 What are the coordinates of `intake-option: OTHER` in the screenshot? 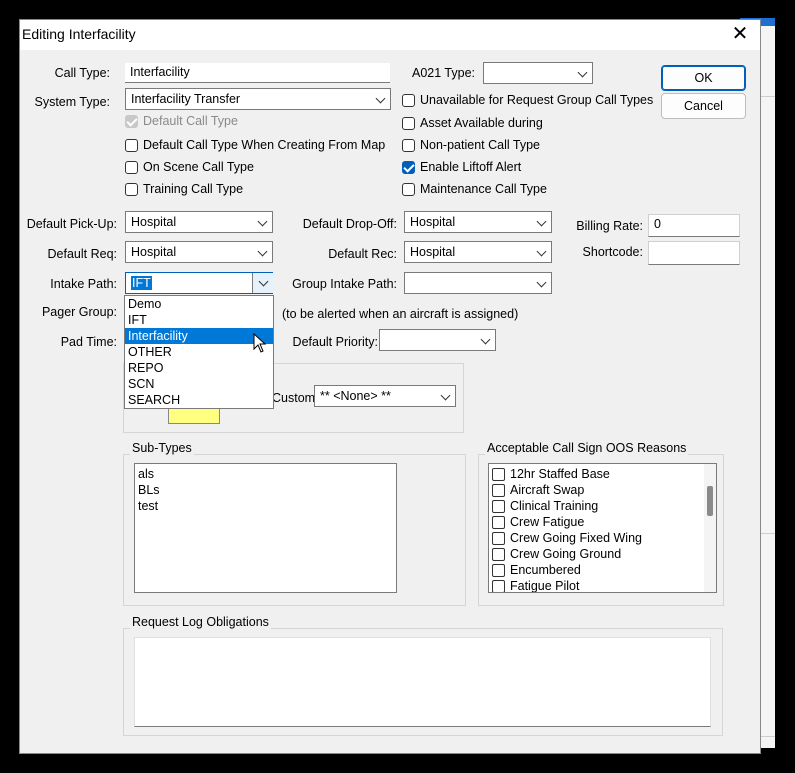 It's located at (199, 352).